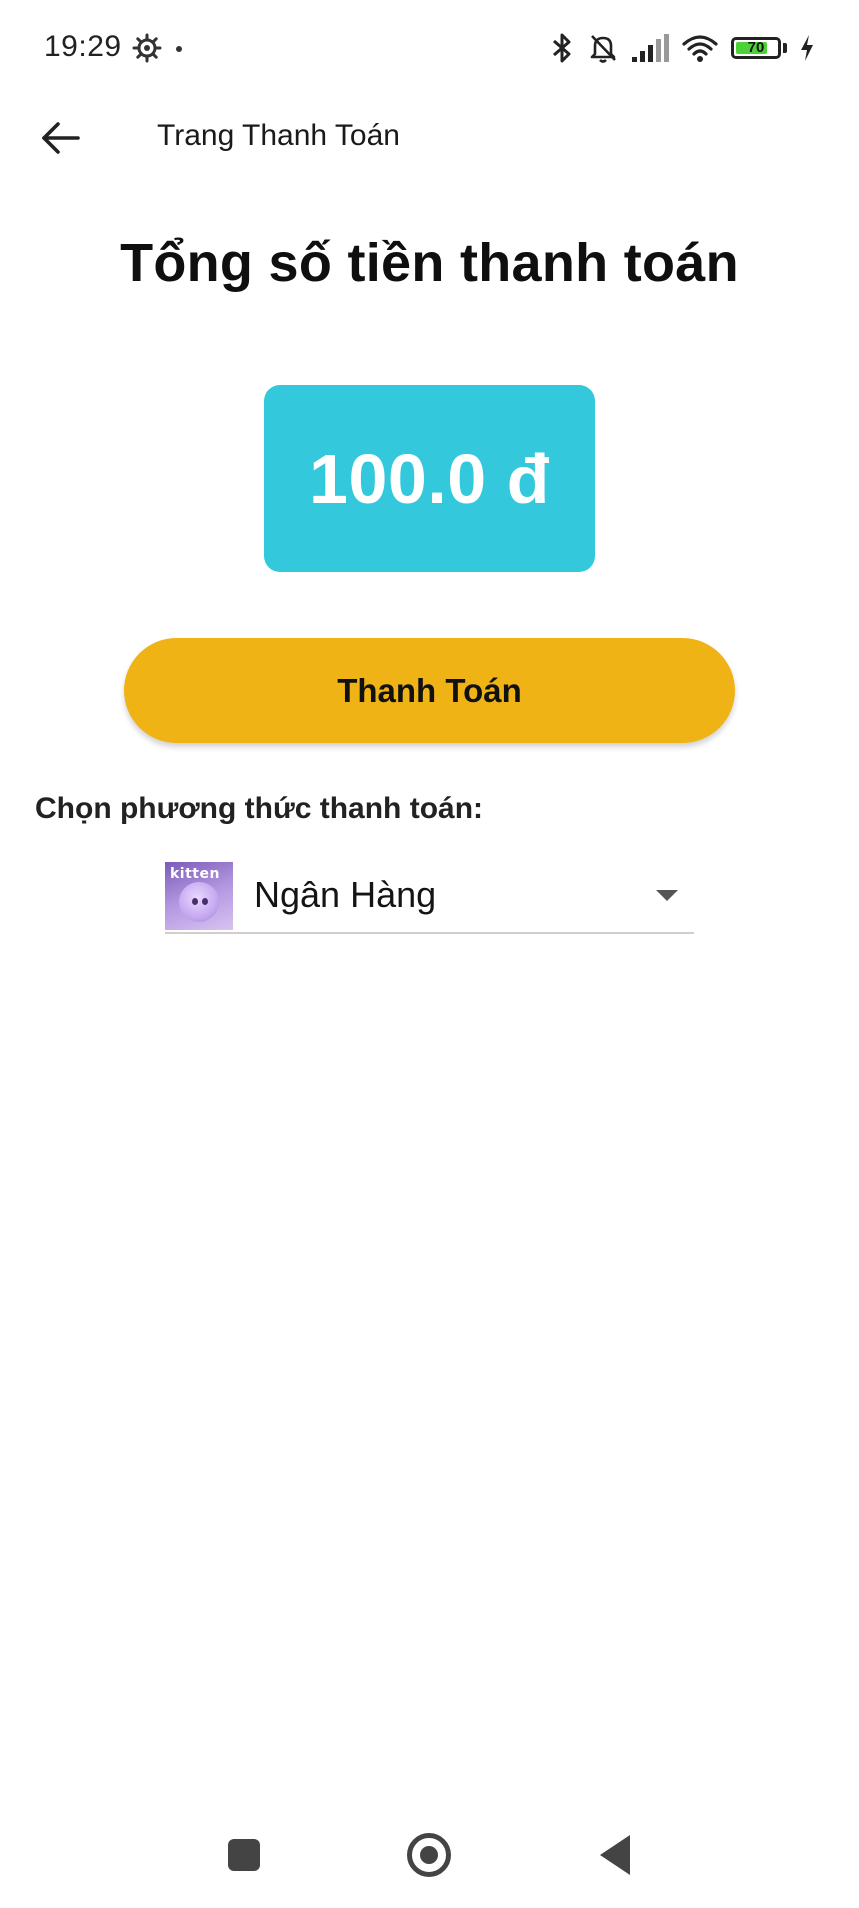  Describe the element at coordinates (562, 48) in the screenshot. I see `bluetooth-icon` at that location.